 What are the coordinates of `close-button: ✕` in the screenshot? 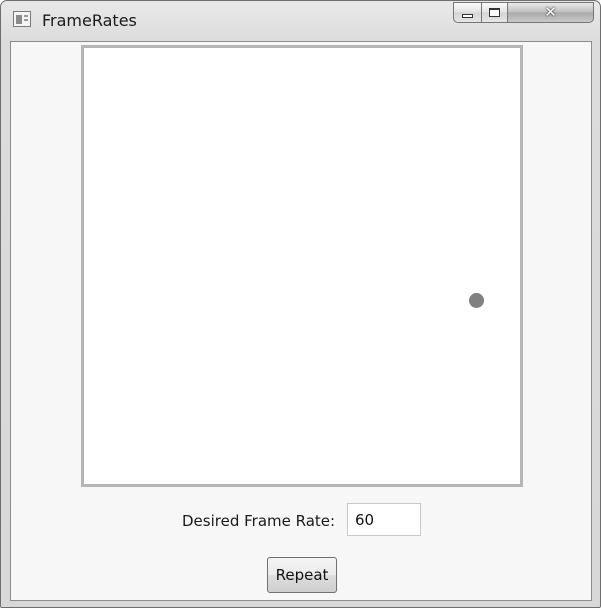 It's located at (550, 12).